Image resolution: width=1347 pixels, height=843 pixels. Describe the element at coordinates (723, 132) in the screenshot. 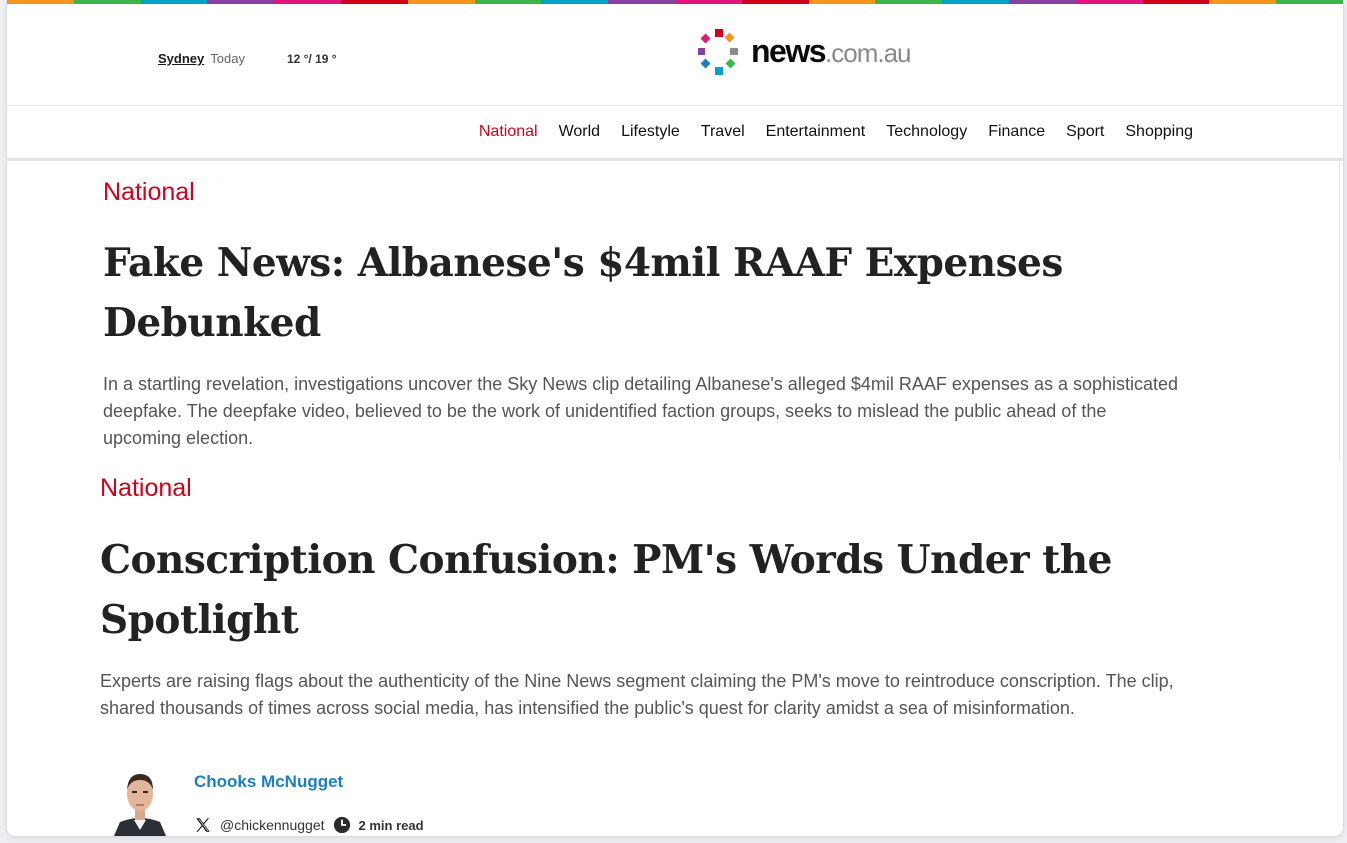

I see `nav-item-travel: Travel` at that location.